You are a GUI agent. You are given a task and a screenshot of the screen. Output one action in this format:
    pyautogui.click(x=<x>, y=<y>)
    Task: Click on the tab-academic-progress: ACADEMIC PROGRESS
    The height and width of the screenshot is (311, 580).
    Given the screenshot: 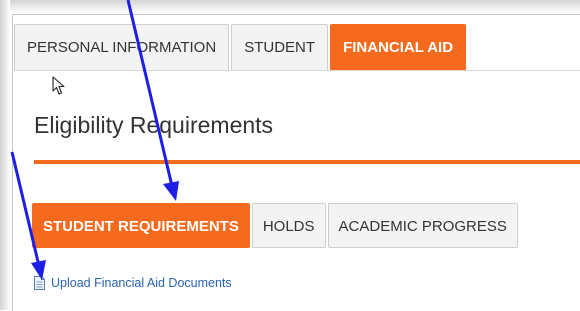 What is the action you would take?
    pyautogui.click(x=422, y=225)
    